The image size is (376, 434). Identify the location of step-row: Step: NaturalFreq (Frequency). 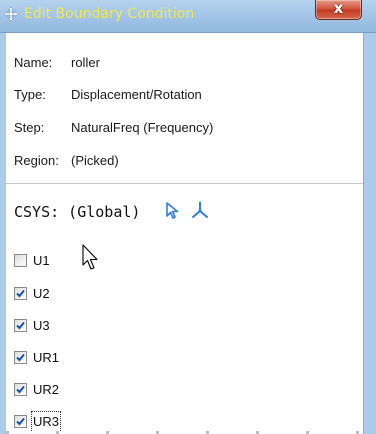
(113, 128).